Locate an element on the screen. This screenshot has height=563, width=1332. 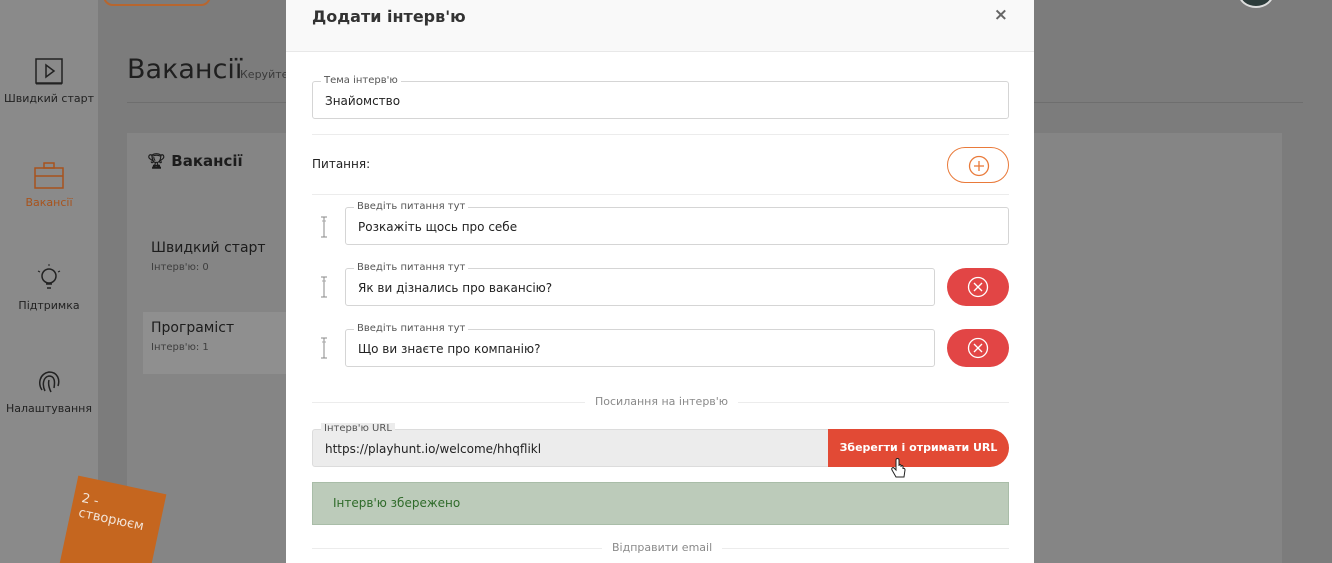
sidebar-item-support: Підтримка is located at coordinates (49, 287).